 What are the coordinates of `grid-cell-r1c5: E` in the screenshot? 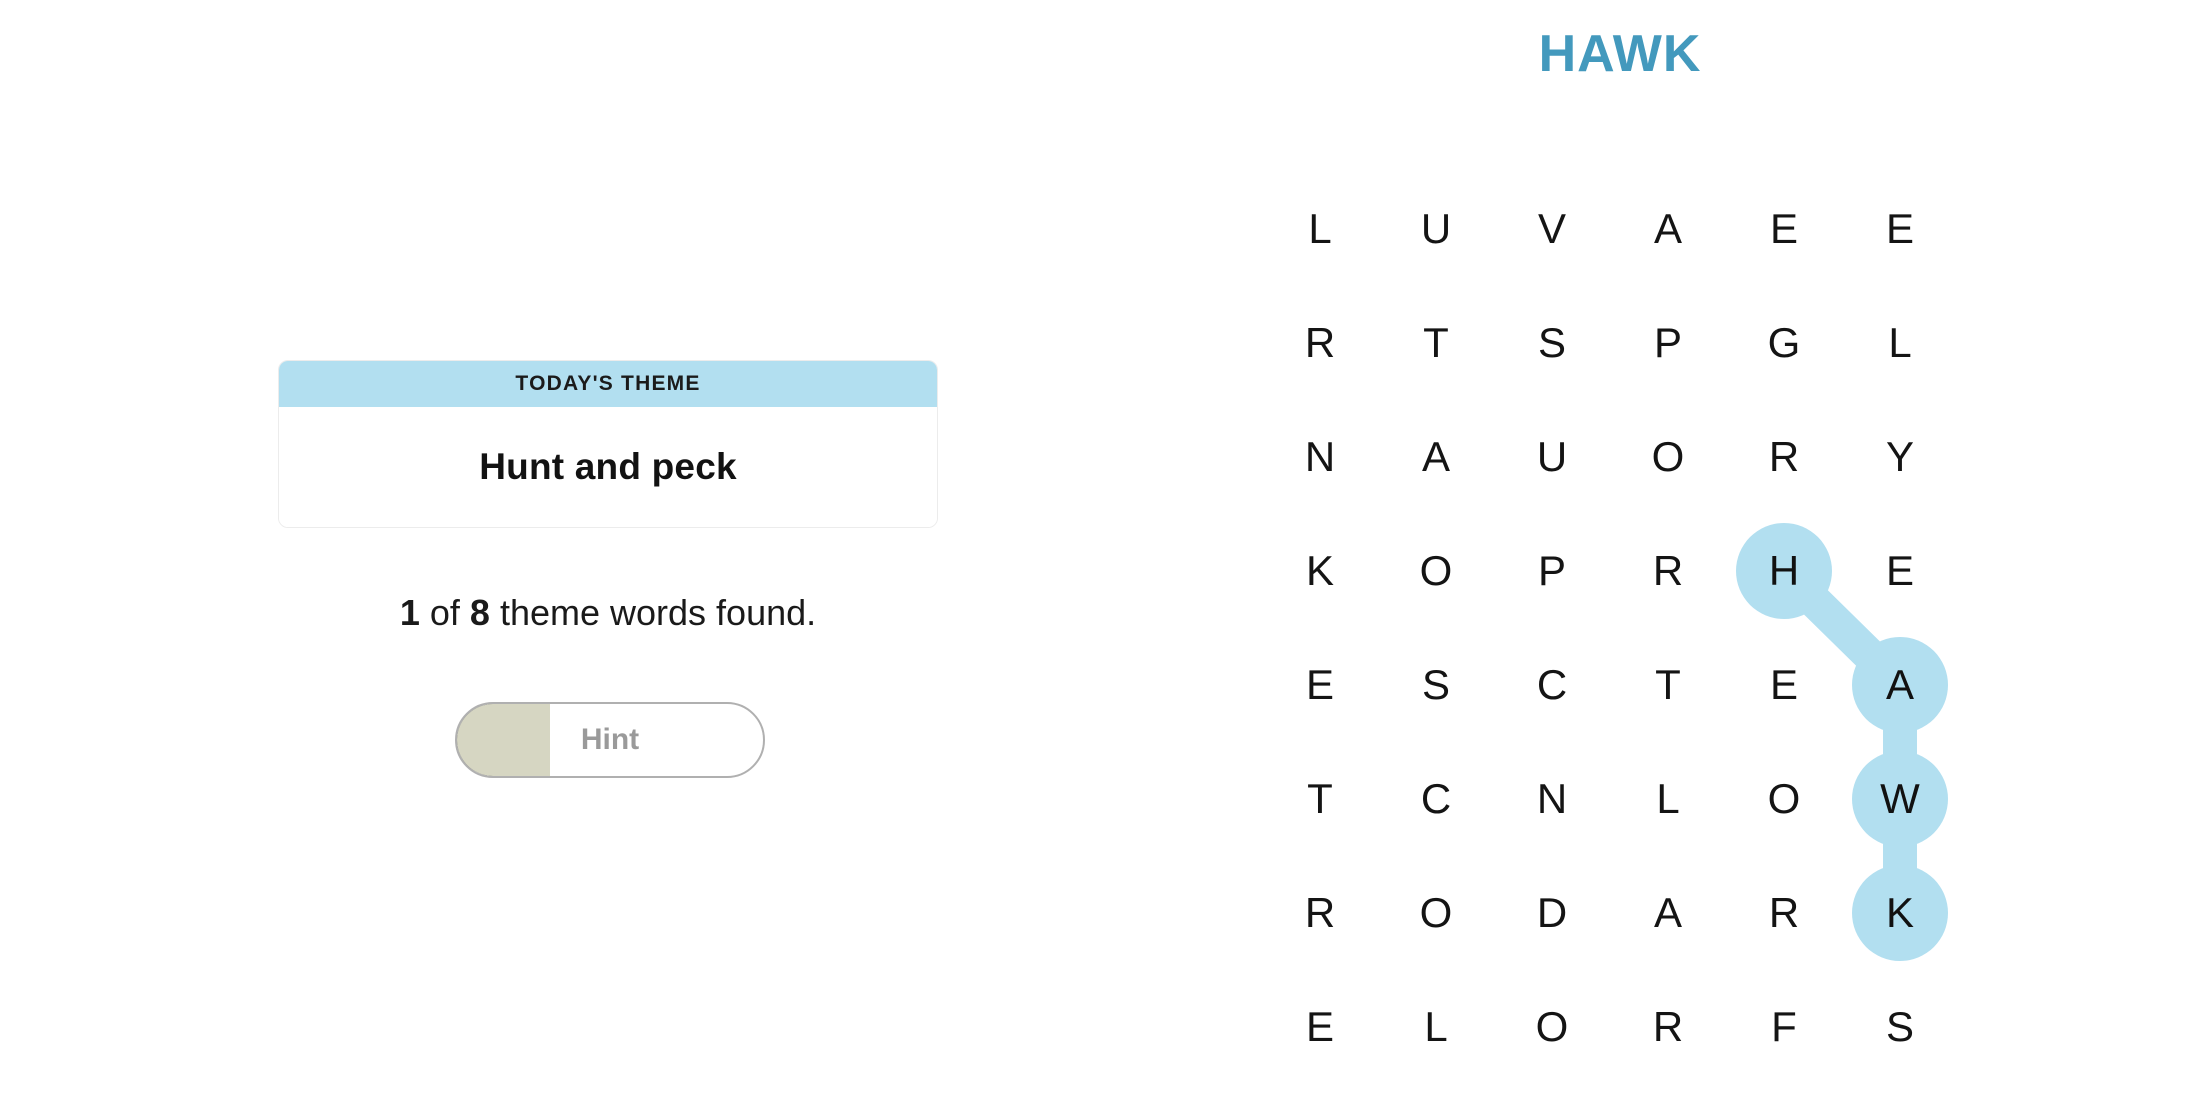 It's located at (1784, 229).